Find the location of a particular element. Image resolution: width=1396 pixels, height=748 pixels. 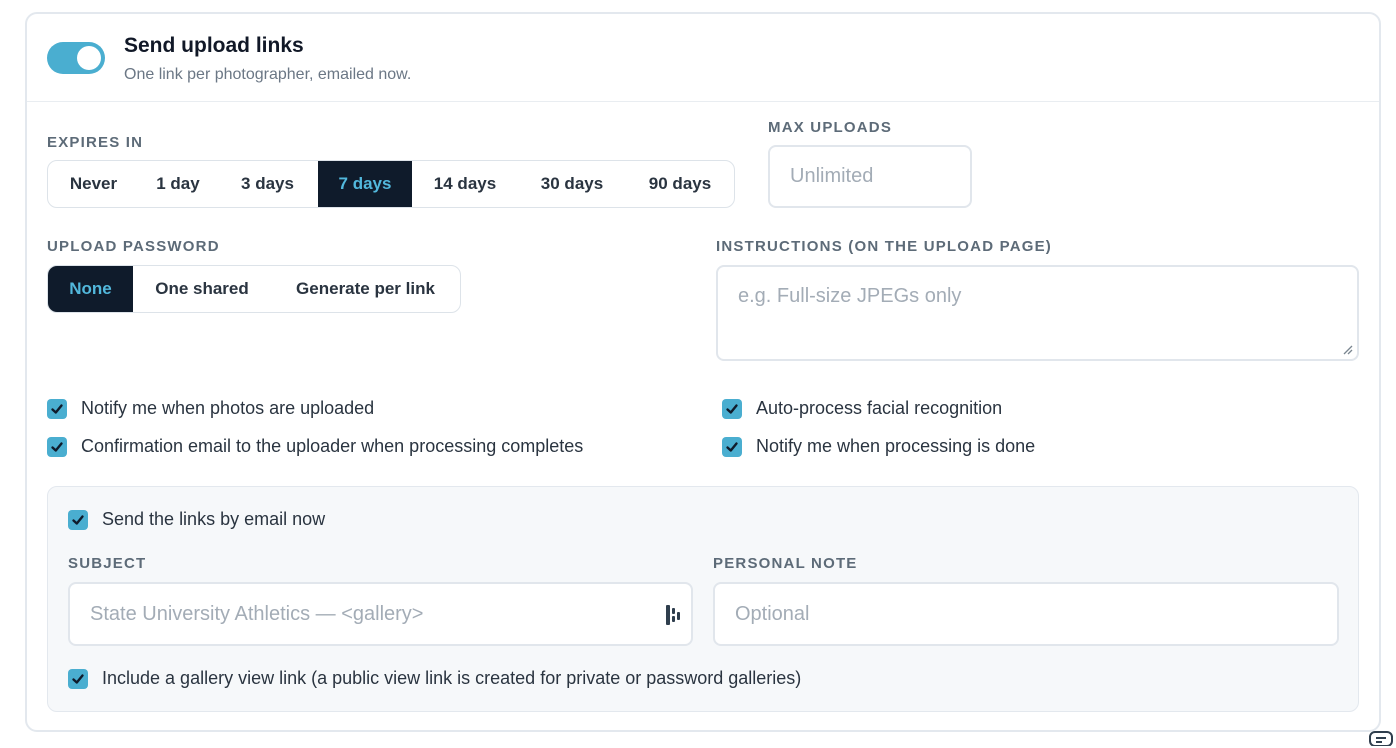

subject-label: SUBJECT is located at coordinates (107, 563).